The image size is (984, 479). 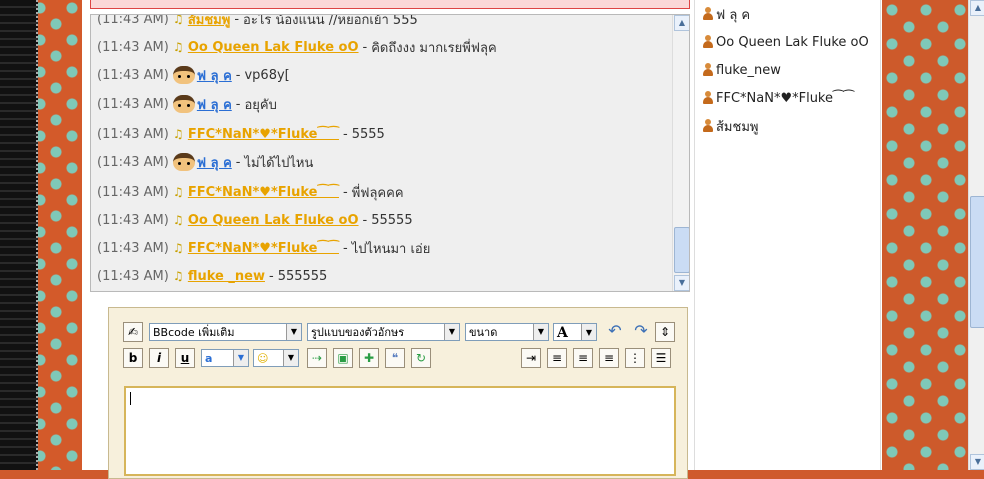 What do you see at coordinates (209, 22) in the screenshot?
I see `username-link: ส้มชมพู` at bounding box center [209, 22].